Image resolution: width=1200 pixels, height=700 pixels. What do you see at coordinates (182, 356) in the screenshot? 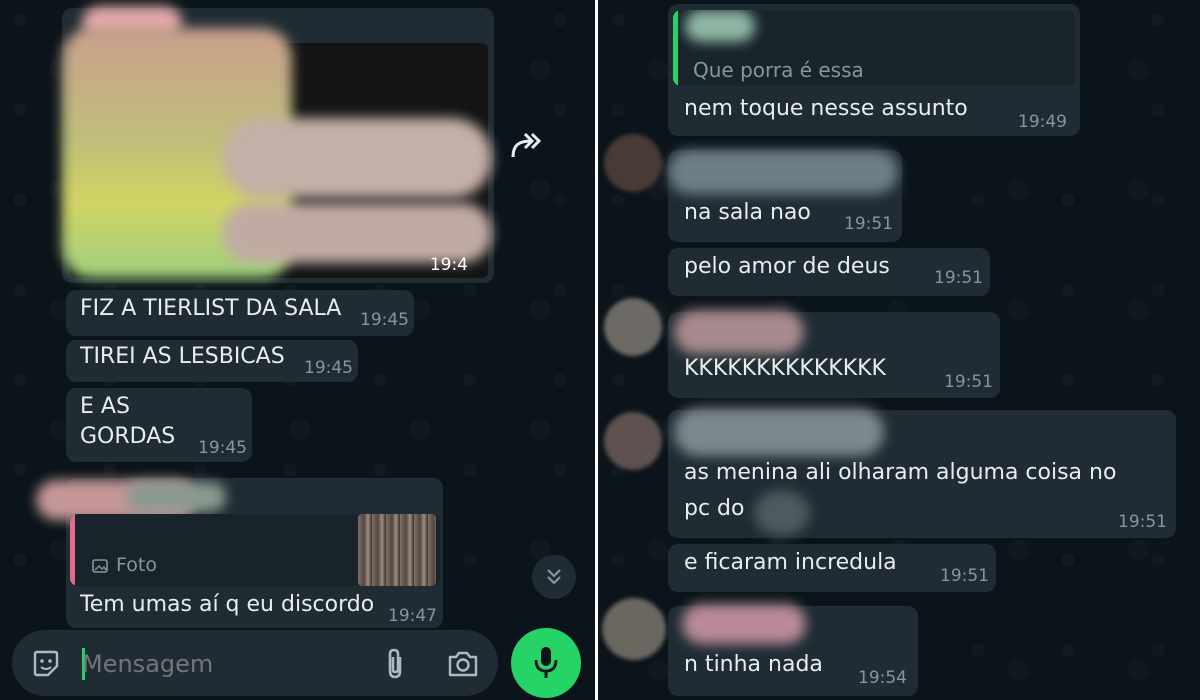
I see `message-text: TIREI AS LESBICAS` at bounding box center [182, 356].